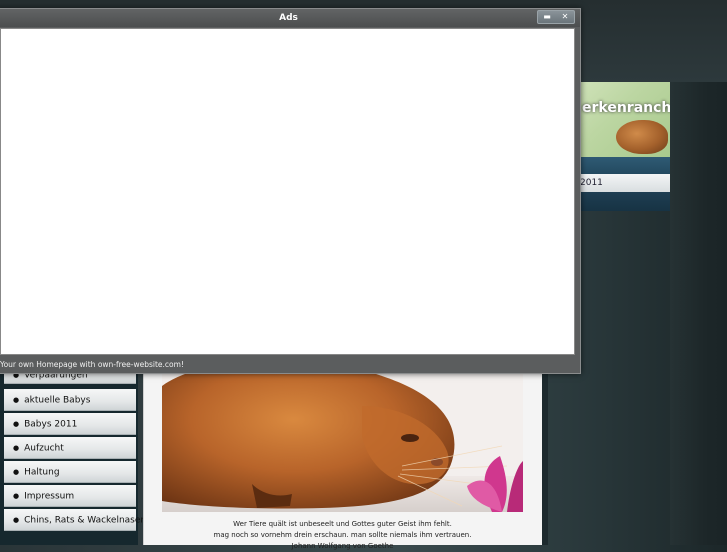 This screenshot has width=727, height=552. I want to click on guinea-pig-image, so click(642, 137).